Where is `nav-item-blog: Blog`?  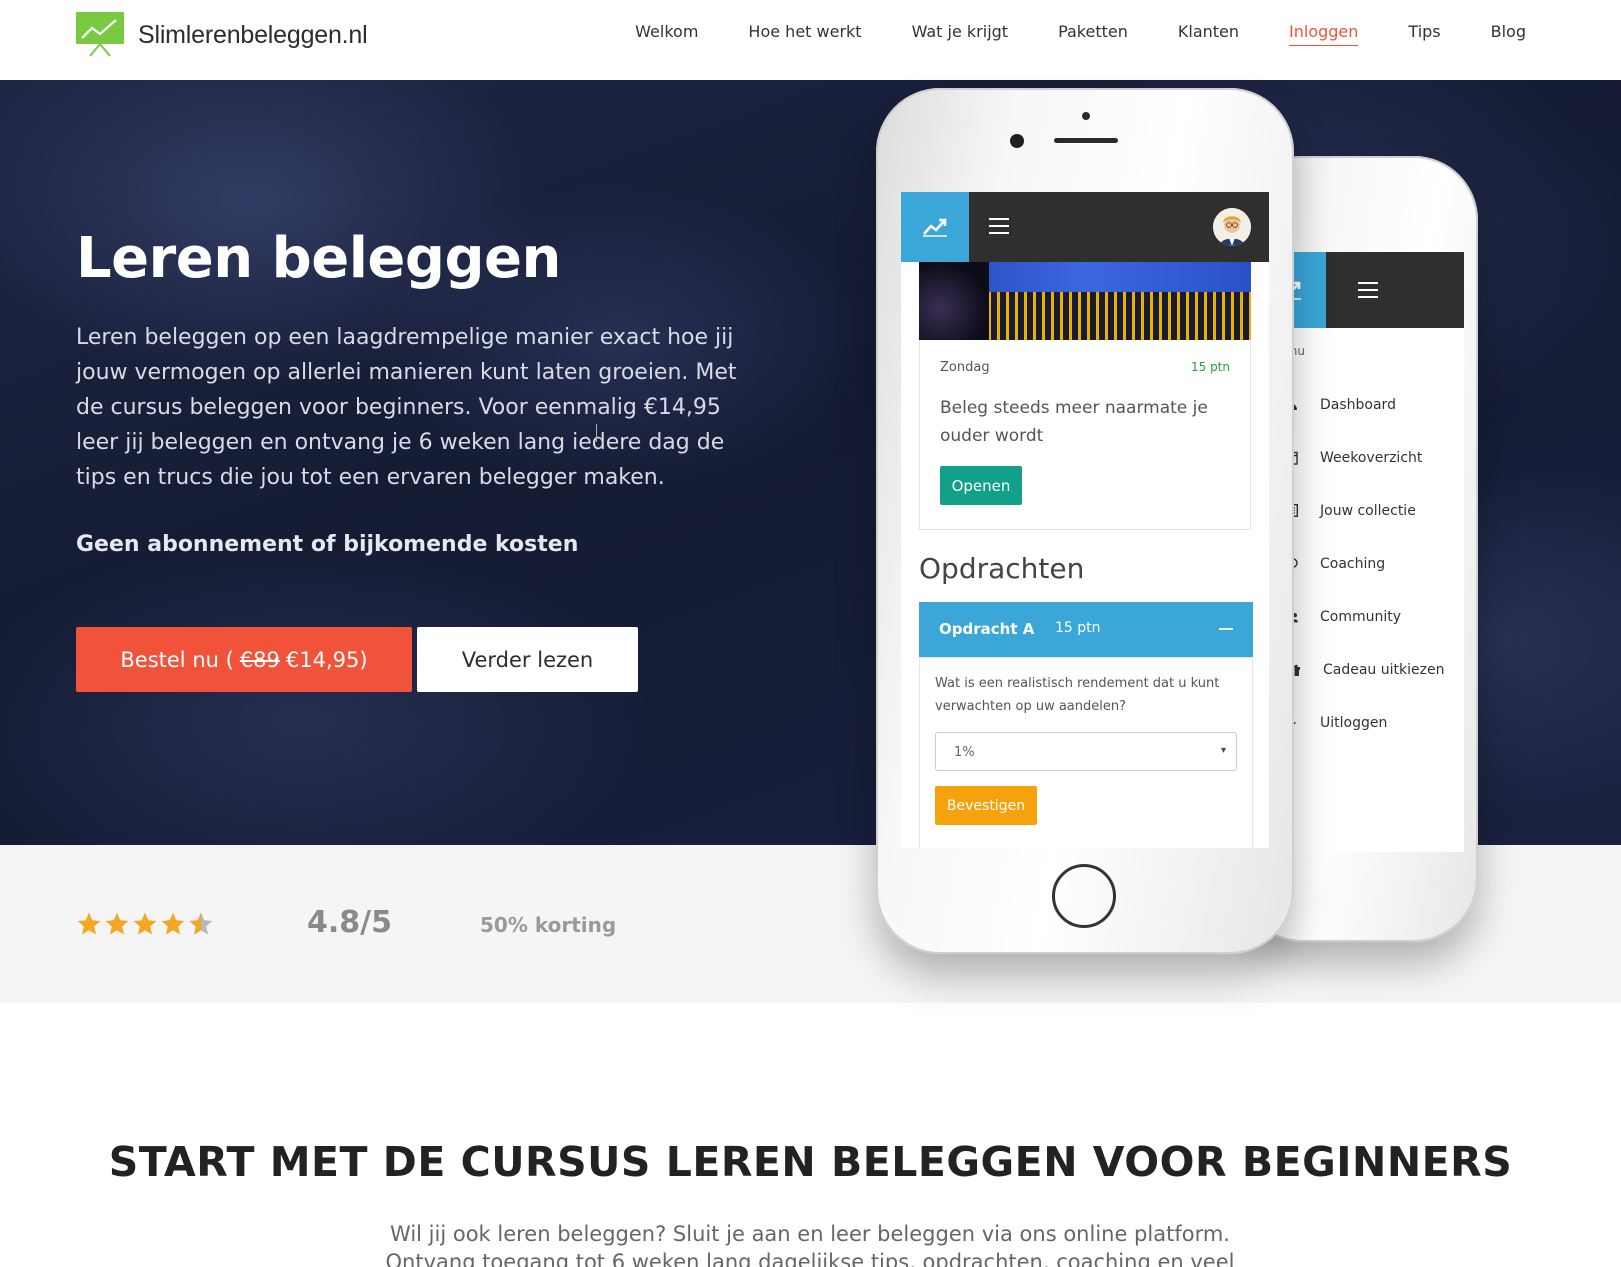 nav-item-blog: Blog is located at coordinates (1508, 34).